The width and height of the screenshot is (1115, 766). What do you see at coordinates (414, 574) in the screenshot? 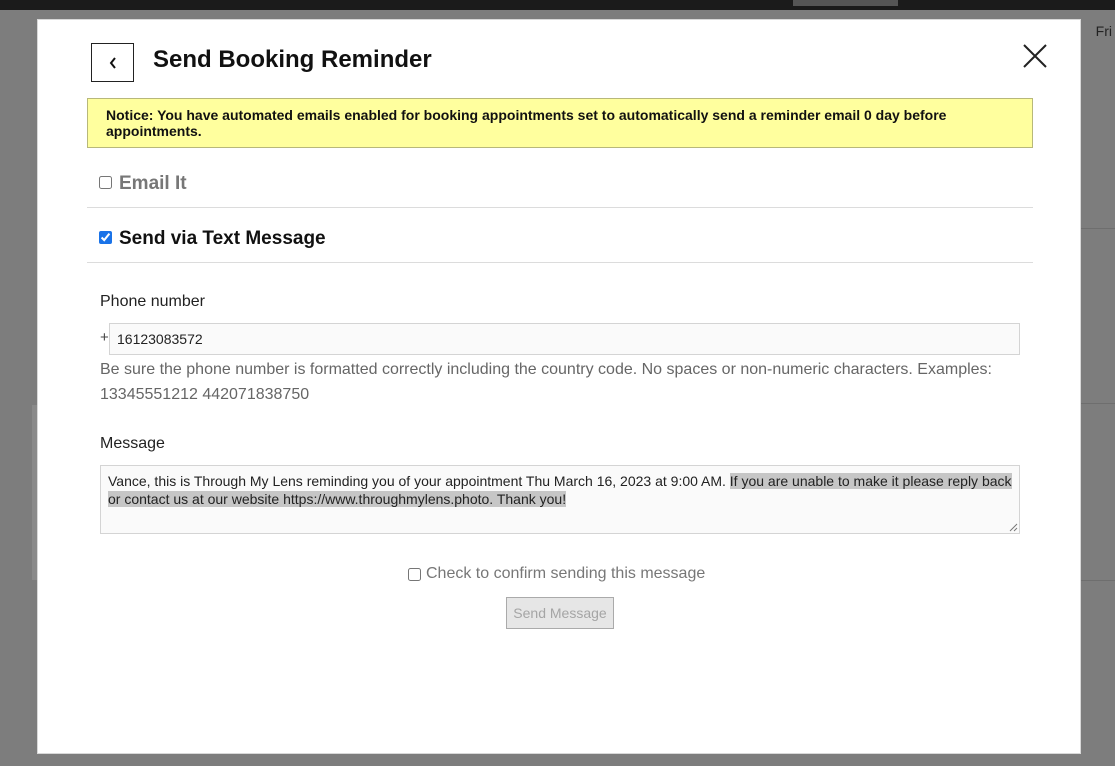
I see `confirm-send-checkbox` at bounding box center [414, 574].